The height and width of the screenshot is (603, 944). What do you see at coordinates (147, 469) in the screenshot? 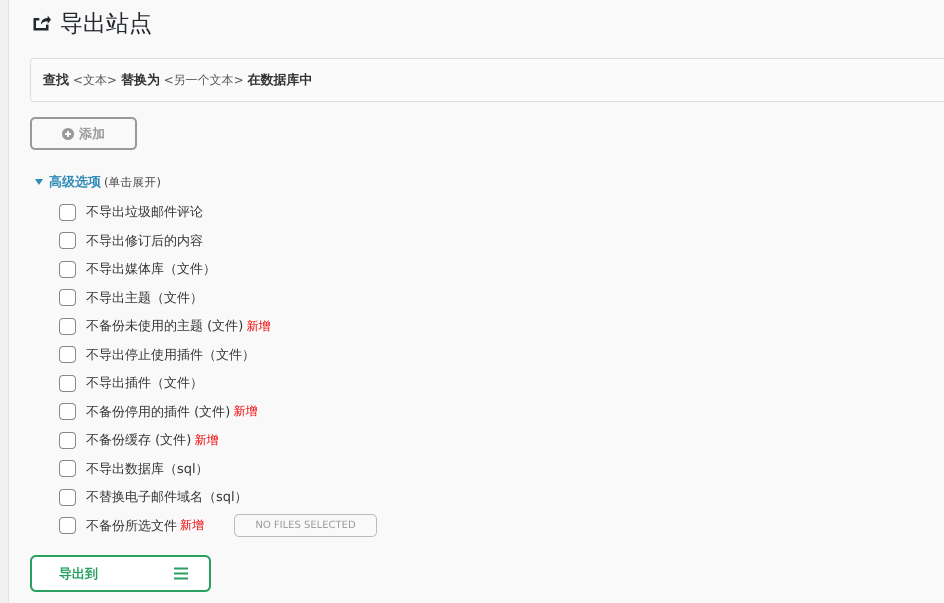
I see `option-label: 不导出数据库（sql）` at bounding box center [147, 469].